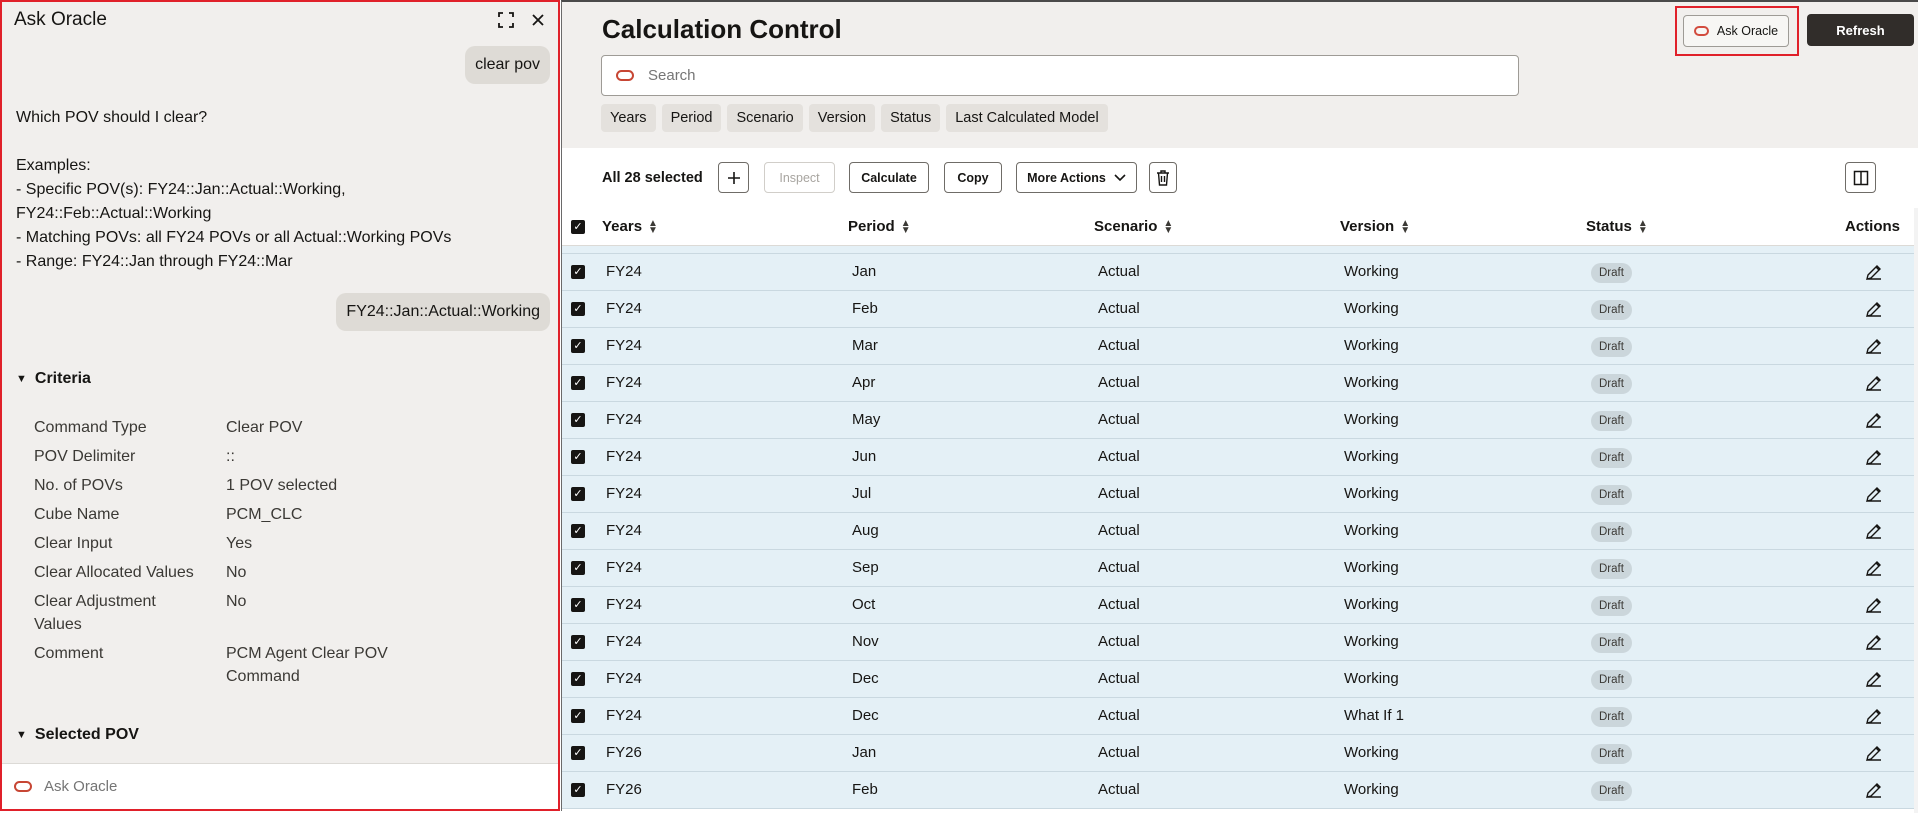 Image resolution: width=1918 pixels, height=813 pixels. What do you see at coordinates (765, 118) in the screenshot?
I see `filter-chip-scenario: Scenario` at bounding box center [765, 118].